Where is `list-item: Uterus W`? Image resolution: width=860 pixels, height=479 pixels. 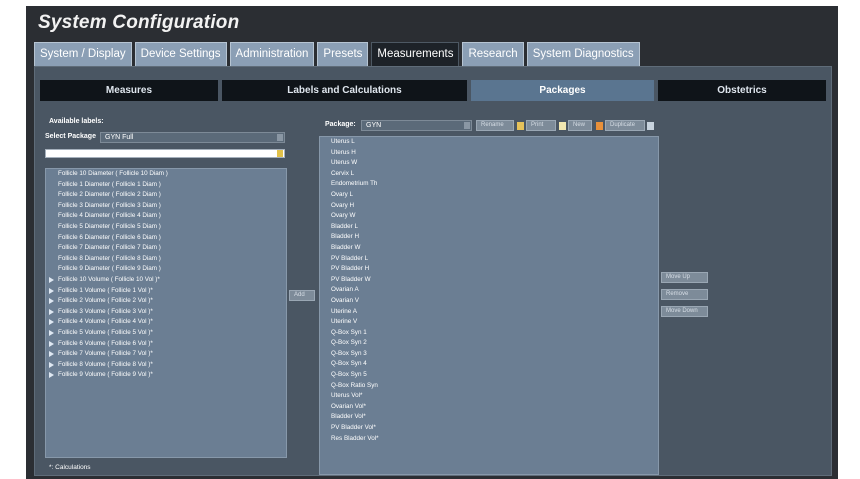
list-item: Uterus W is located at coordinates (489, 163).